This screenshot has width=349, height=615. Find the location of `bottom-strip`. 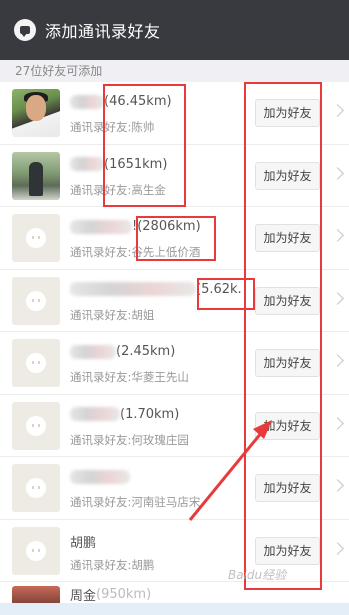

bottom-strip is located at coordinates (174, 609).